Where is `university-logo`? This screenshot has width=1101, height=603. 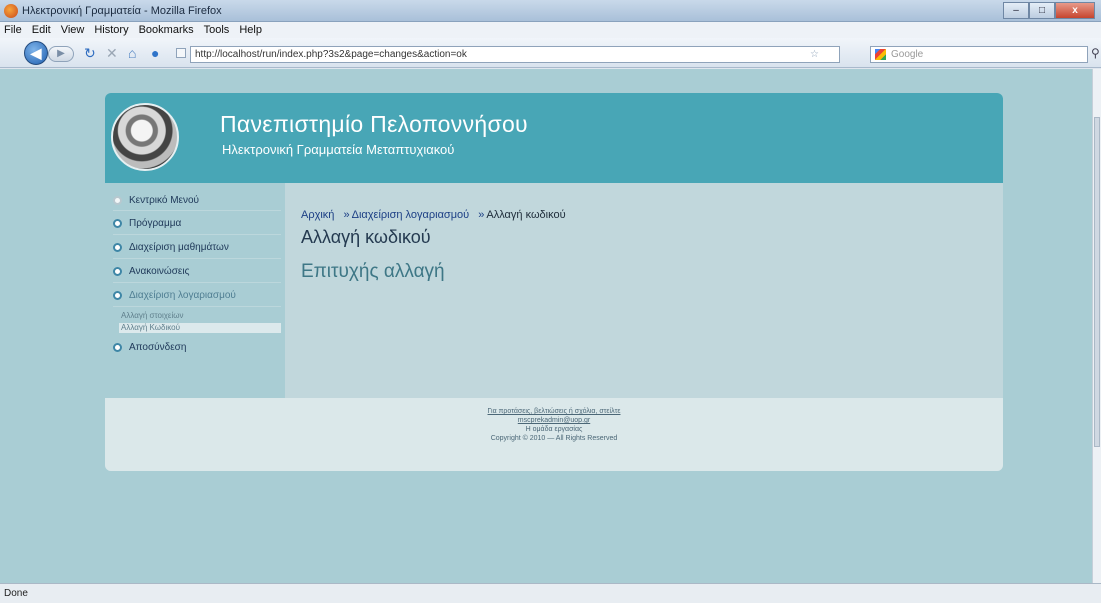 university-logo is located at coordinates (145, 137).